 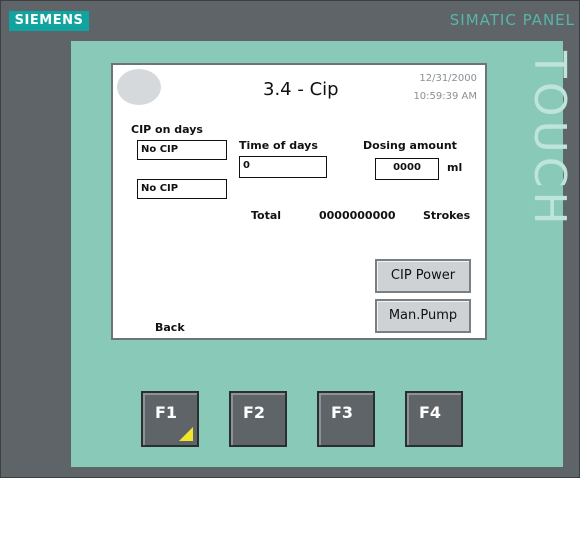 I want to click on f1-key-label: F1, so click(x=166, y=412).